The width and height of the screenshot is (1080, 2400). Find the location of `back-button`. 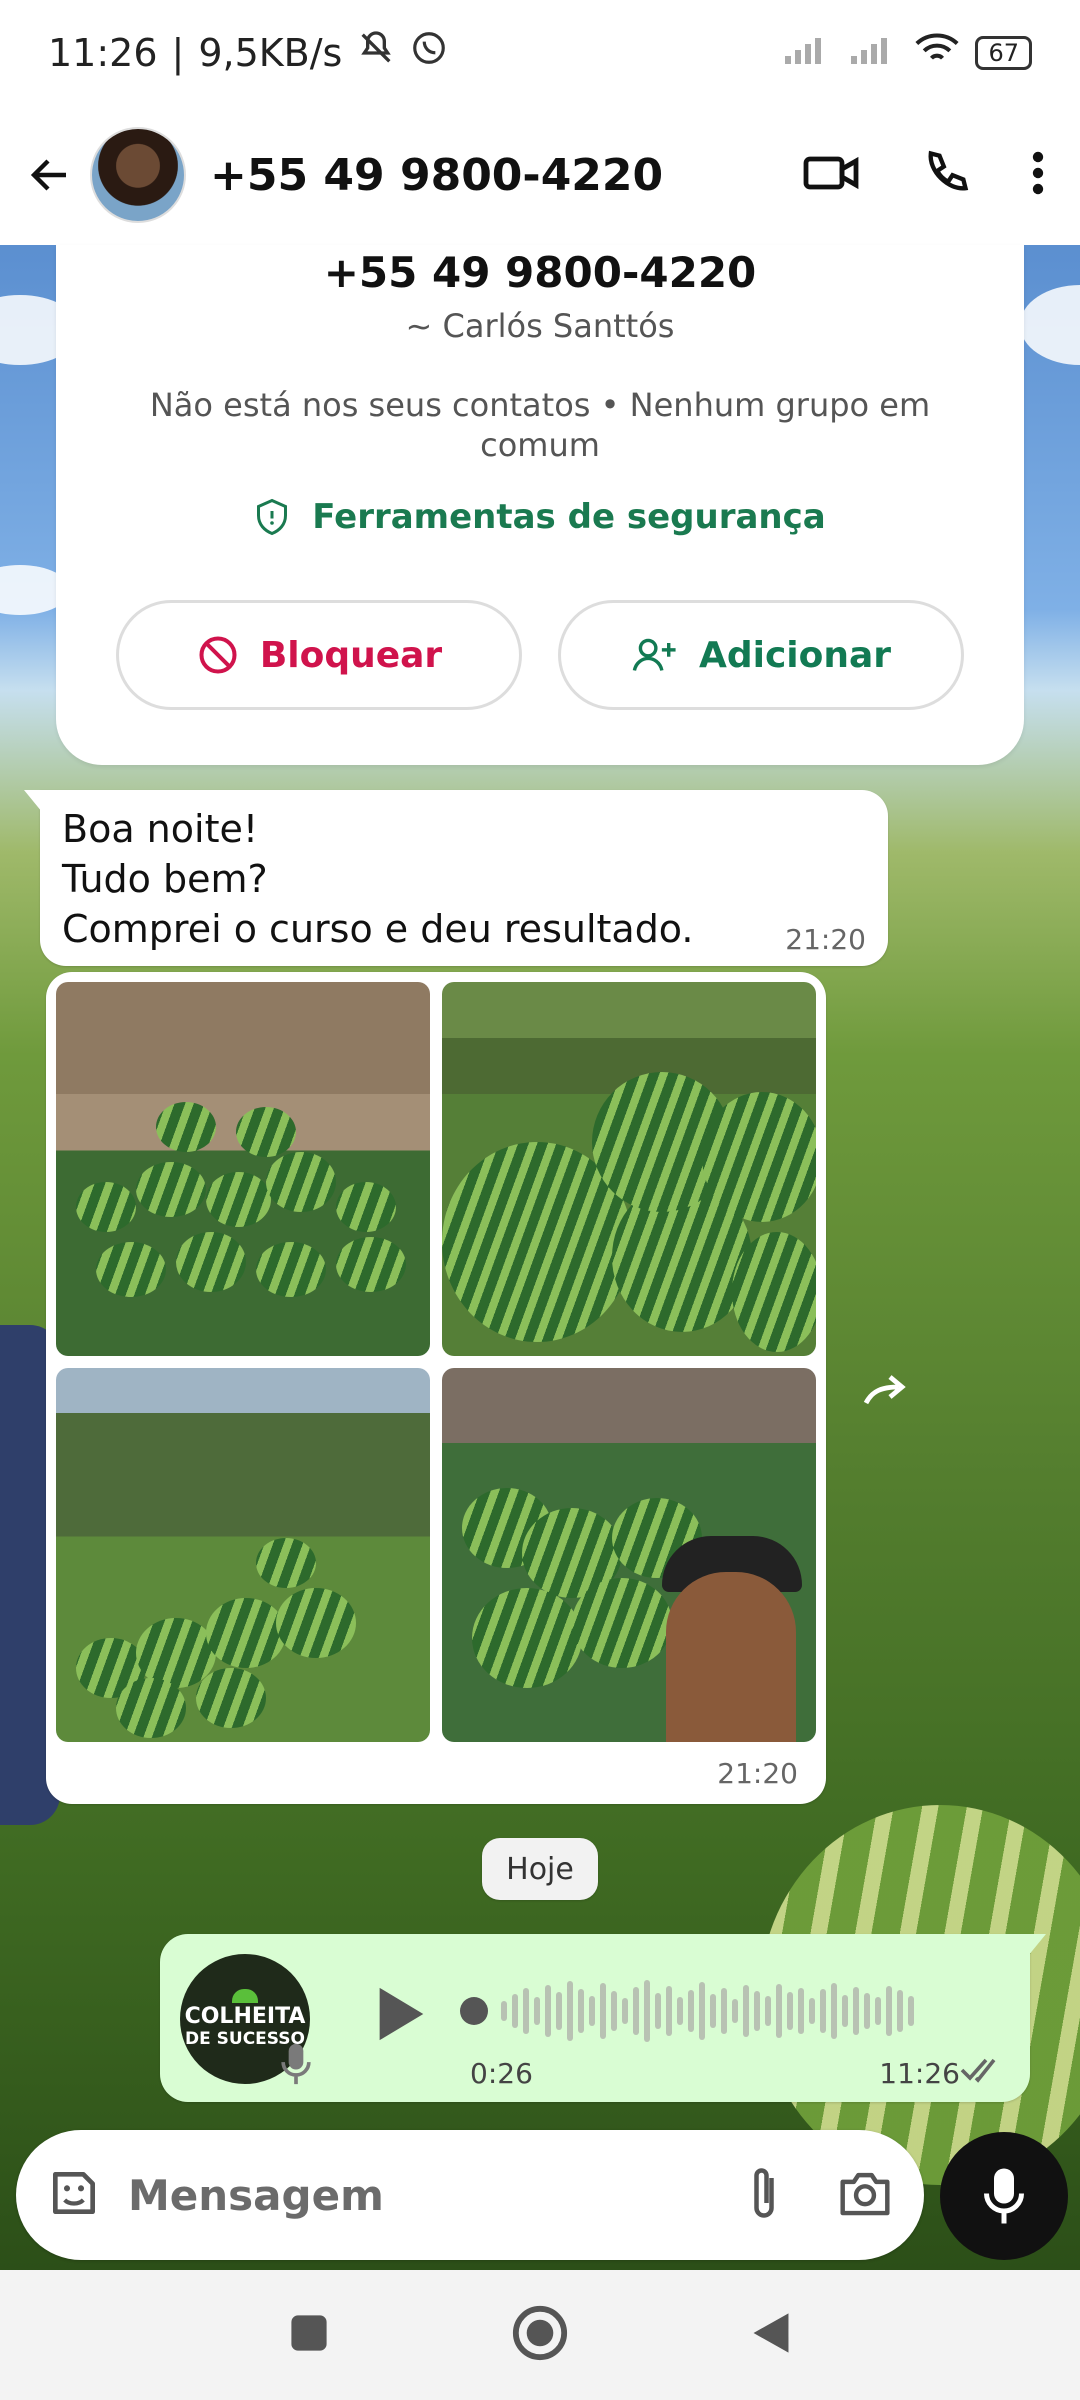

back-button is located at coordinates (50, 175).